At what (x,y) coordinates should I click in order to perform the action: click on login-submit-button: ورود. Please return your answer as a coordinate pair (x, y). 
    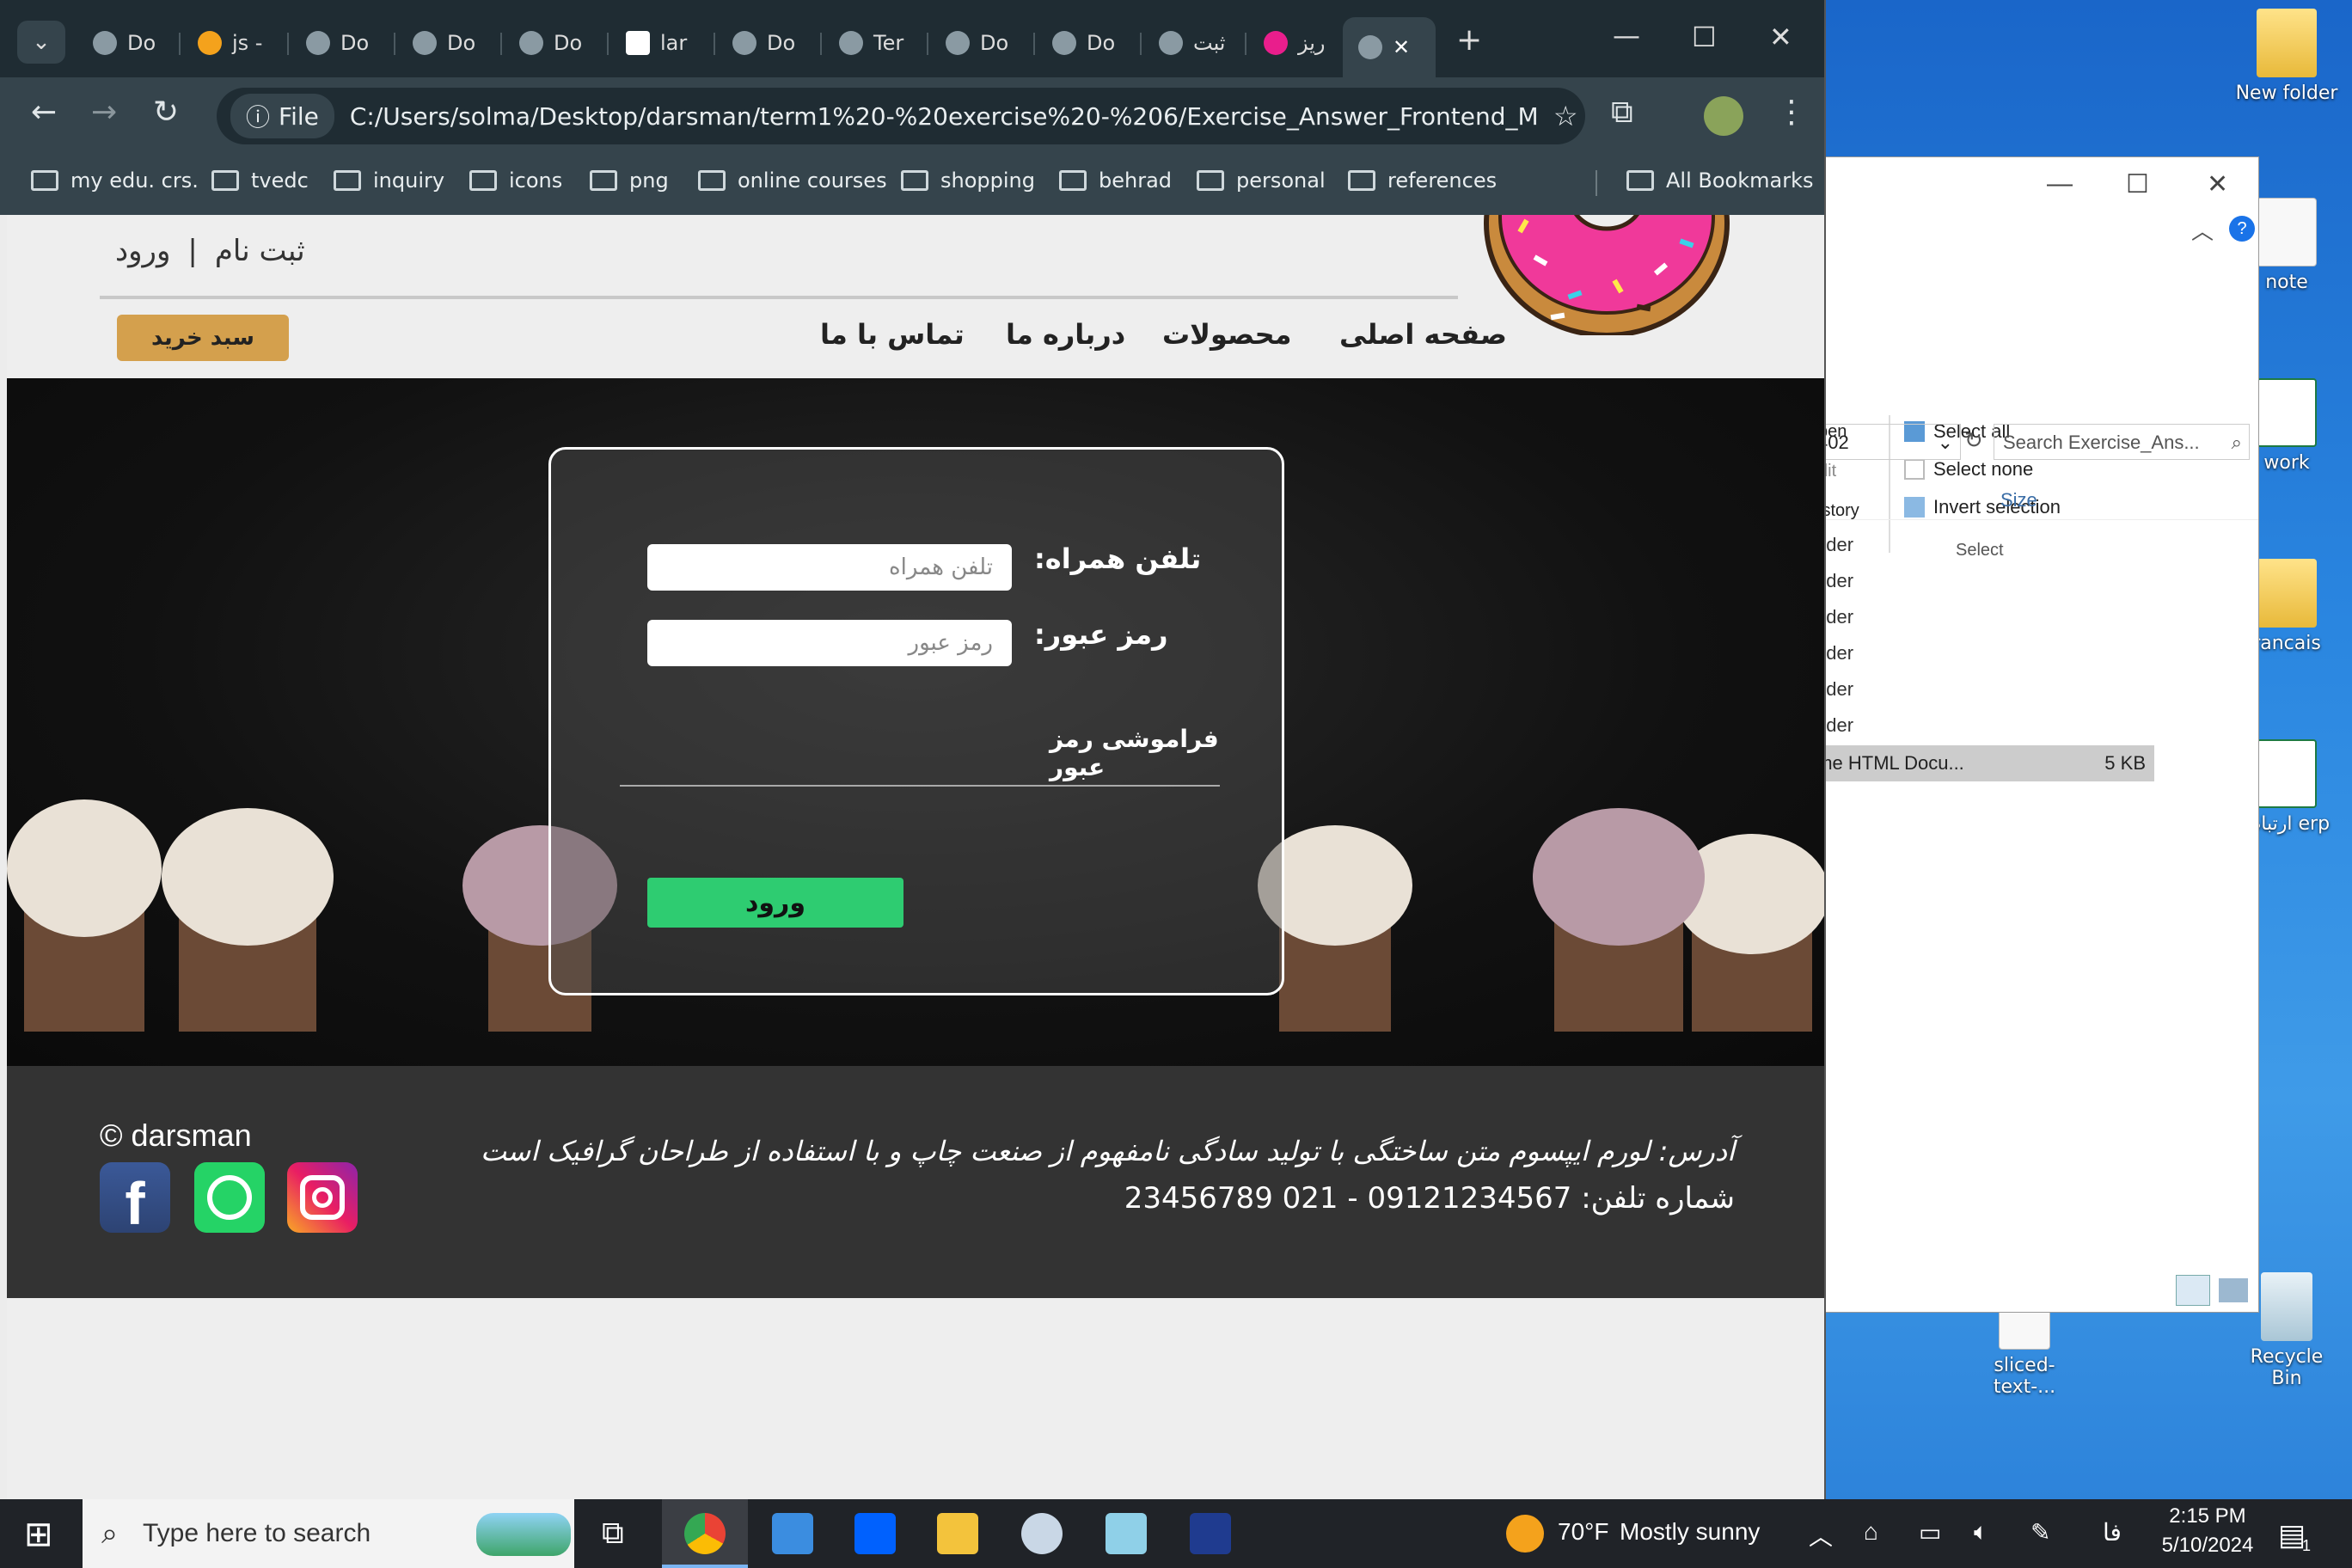
    Looking at the image, I should click on (775, 903).